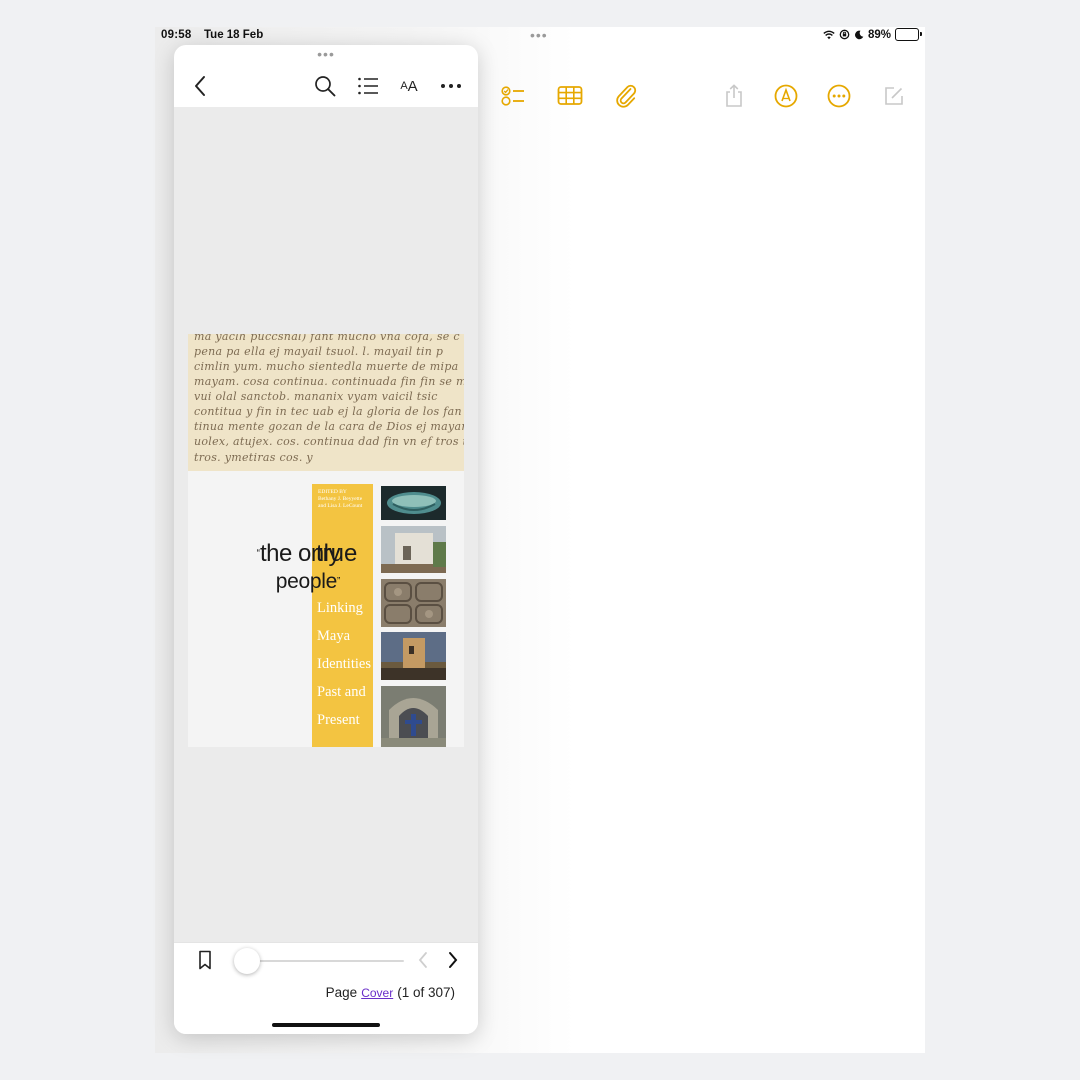  I want to click on search-button, so click(325, 86).